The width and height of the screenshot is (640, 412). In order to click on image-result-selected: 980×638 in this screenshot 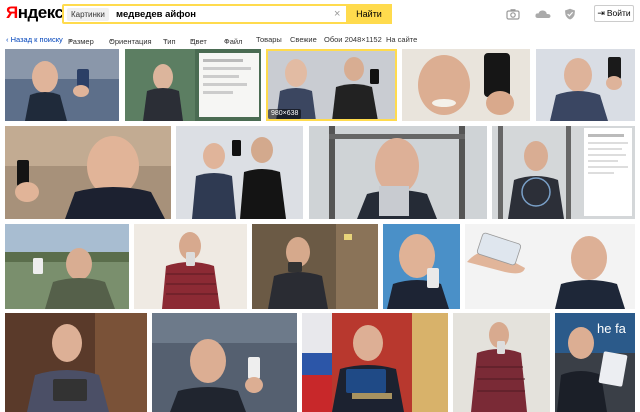, I will do `click(331, 85)`.